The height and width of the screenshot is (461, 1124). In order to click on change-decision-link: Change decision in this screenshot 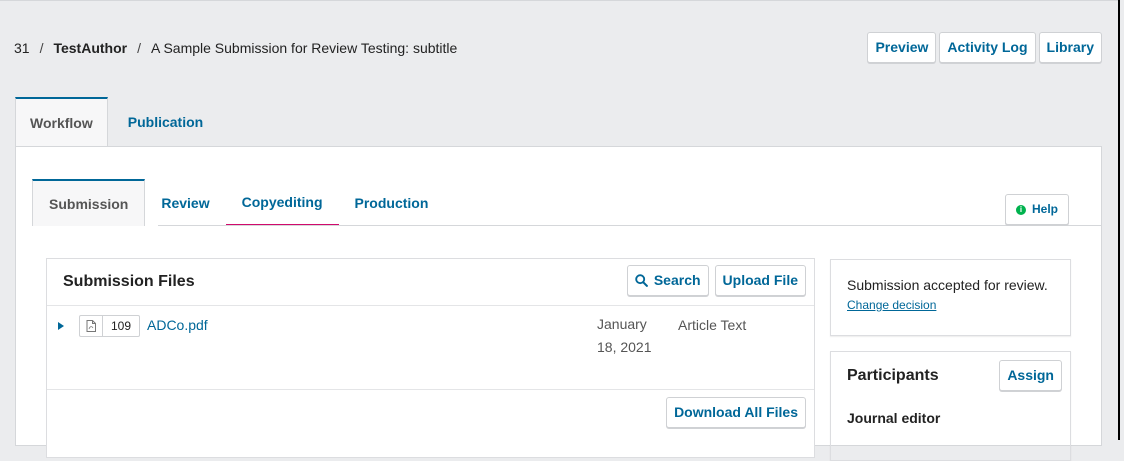, I will do `click(950, 305)`.